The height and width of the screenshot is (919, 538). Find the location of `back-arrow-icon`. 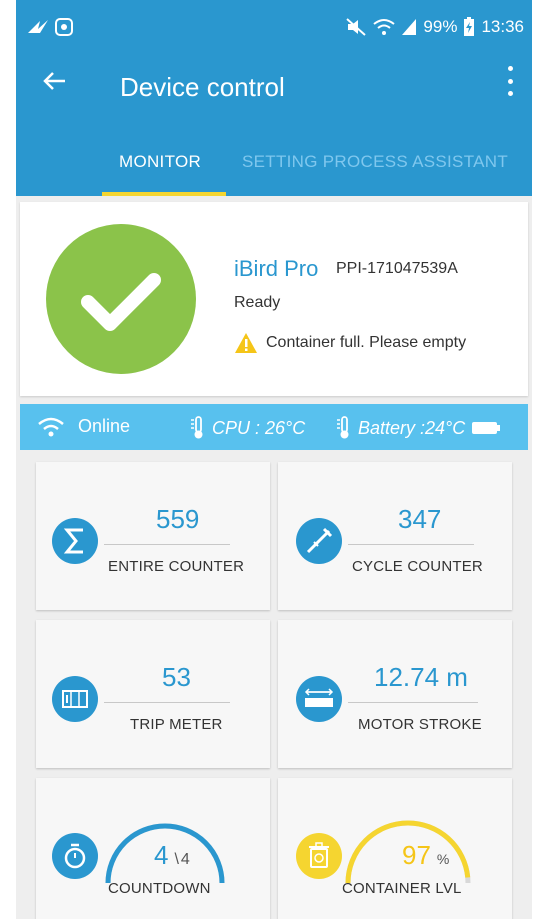

back-arrow-icon is located at coordinates (55, 84).